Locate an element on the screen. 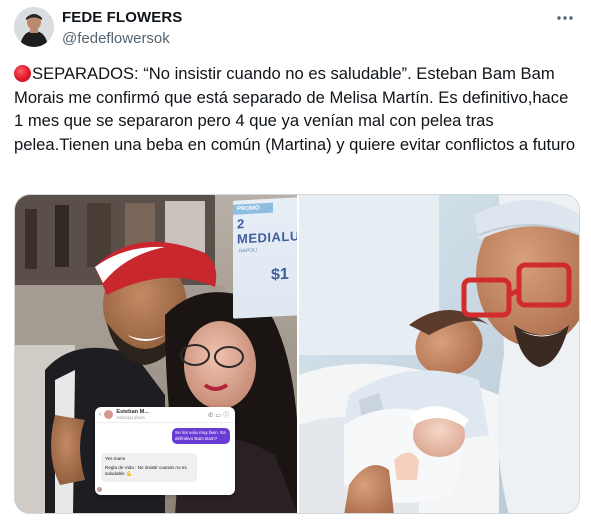 This screenshot has width=591, height=531. author-names: FEDE FLOWERS @fedeflowersok is located at coordinates (122, 28).